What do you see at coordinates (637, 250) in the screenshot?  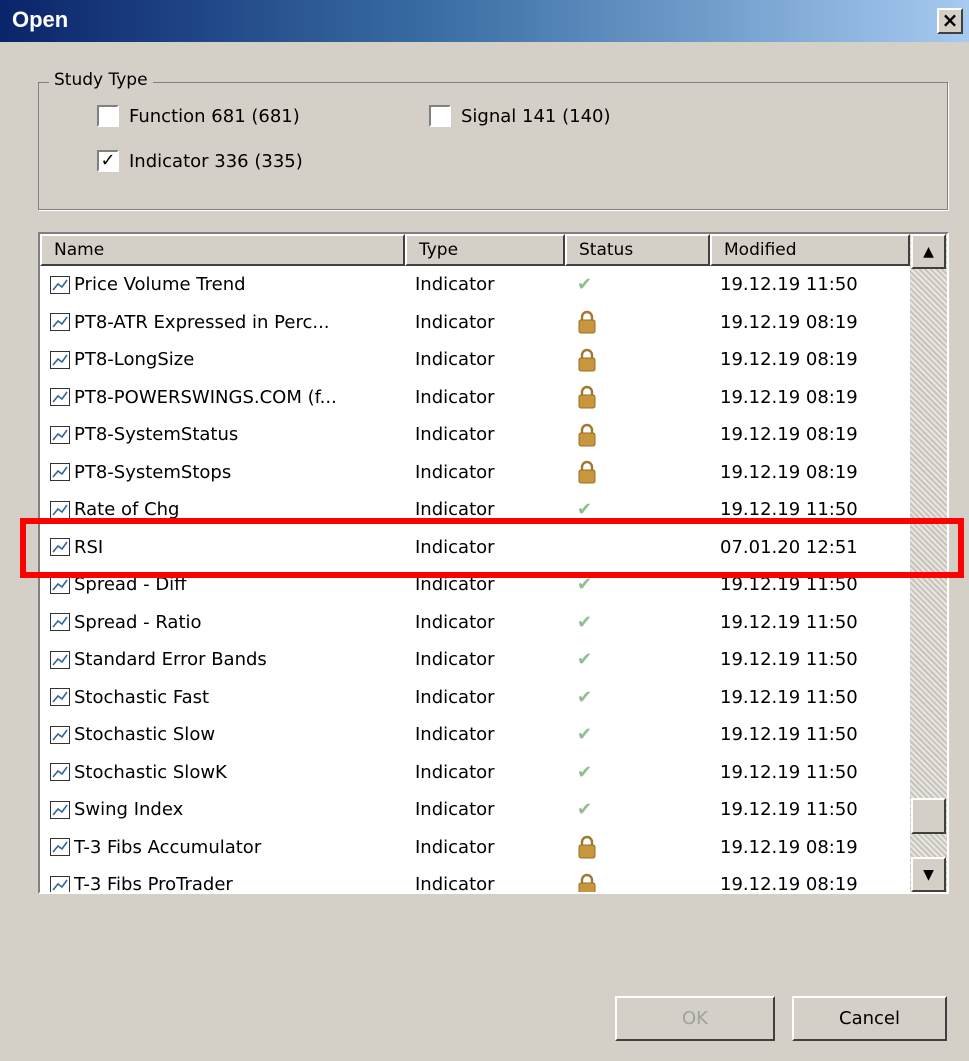 I see `column-header-status: Status` at bounding box center [637, 250].